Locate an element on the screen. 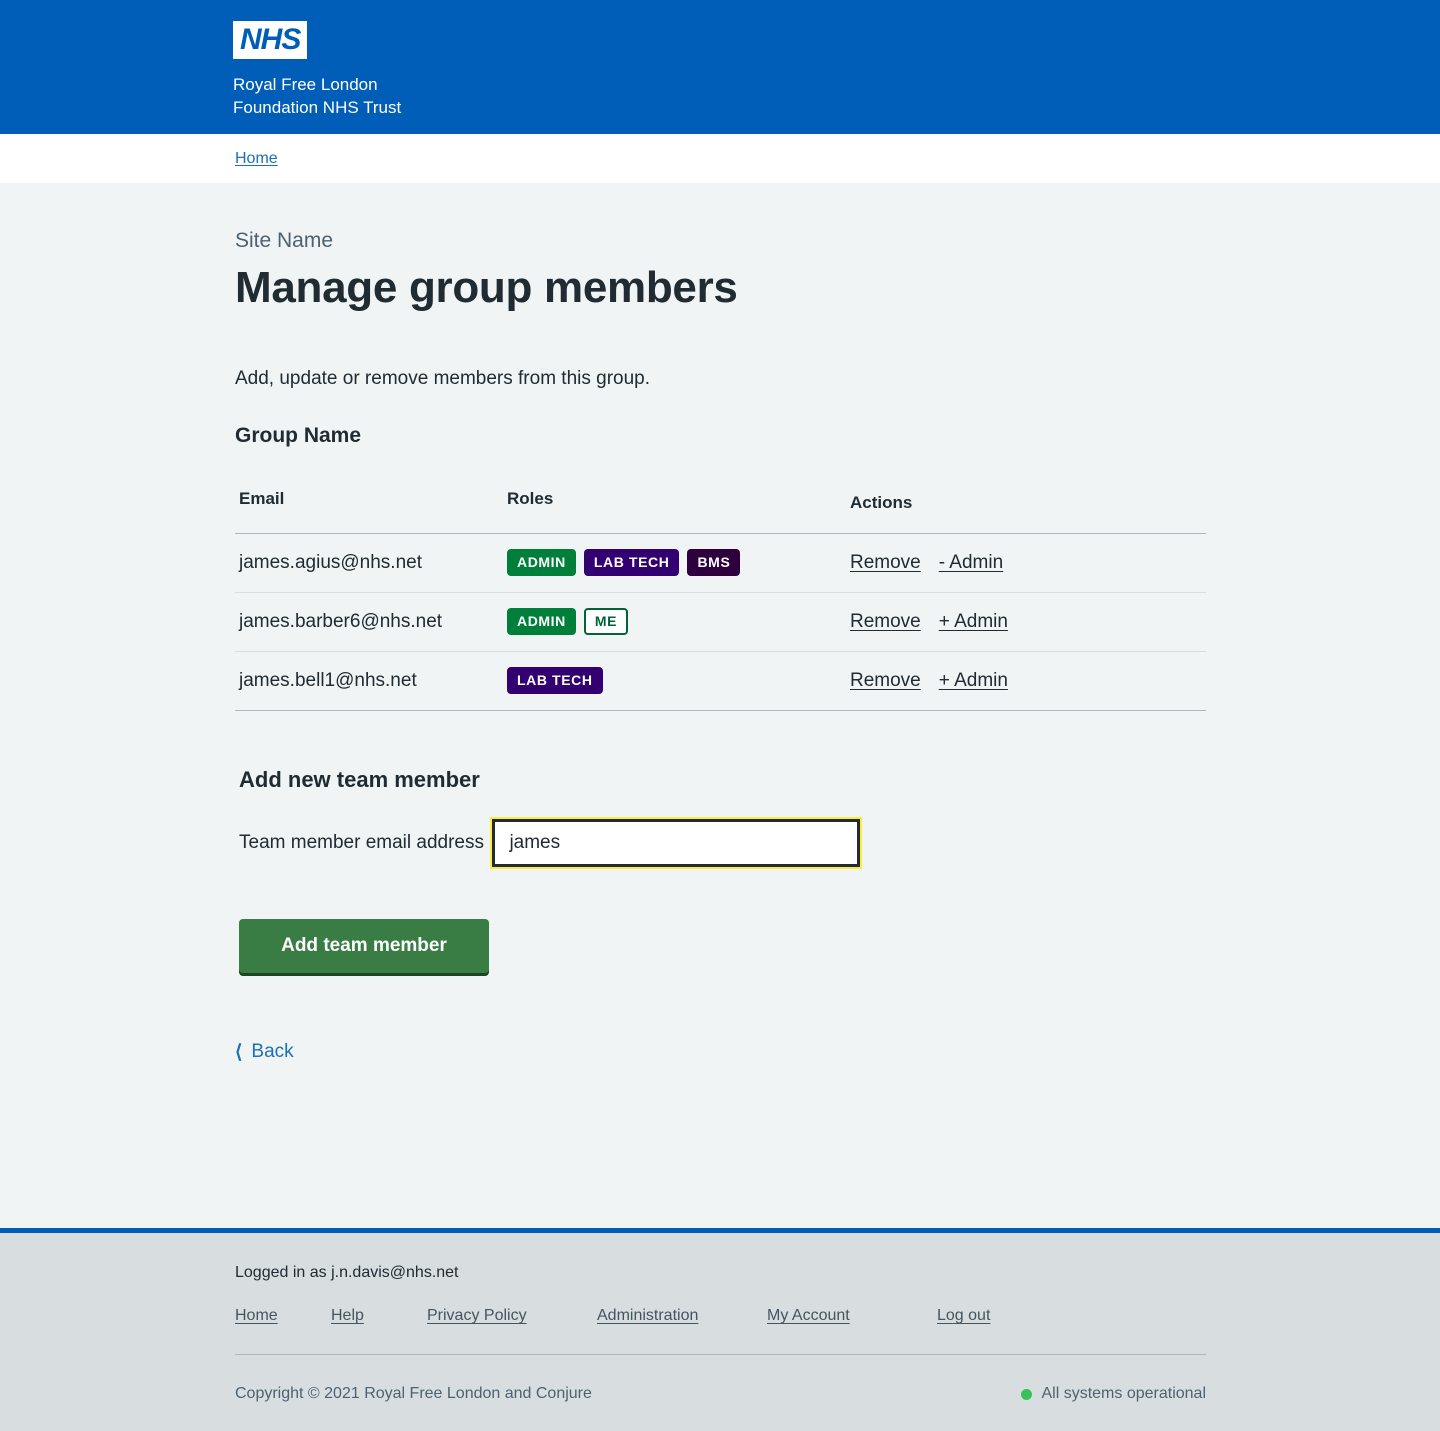  status-dot-icon is located at coordinates (1027, 1394).